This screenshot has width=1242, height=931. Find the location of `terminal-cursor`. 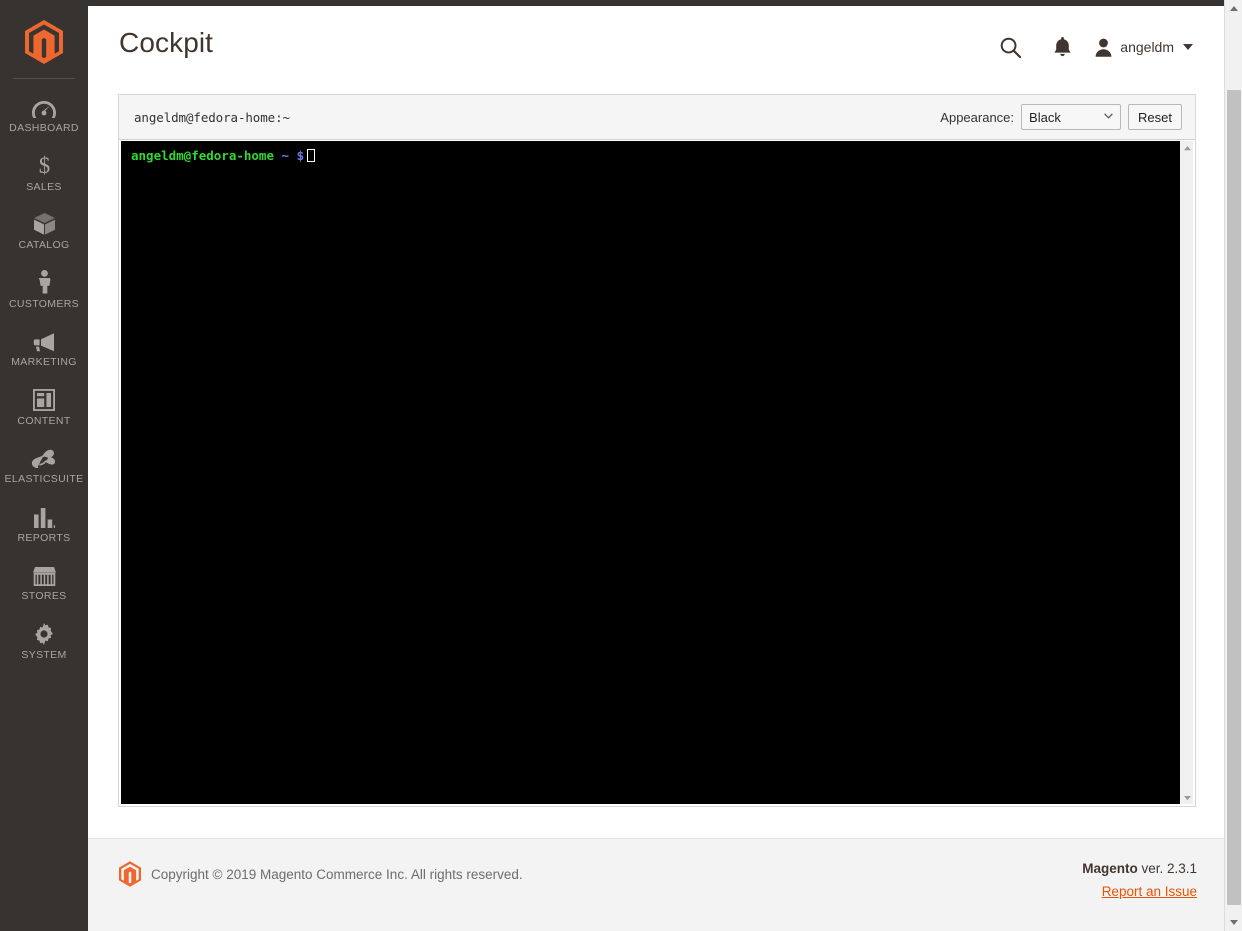

terminal-cursor is located at coordinates (311, 155).